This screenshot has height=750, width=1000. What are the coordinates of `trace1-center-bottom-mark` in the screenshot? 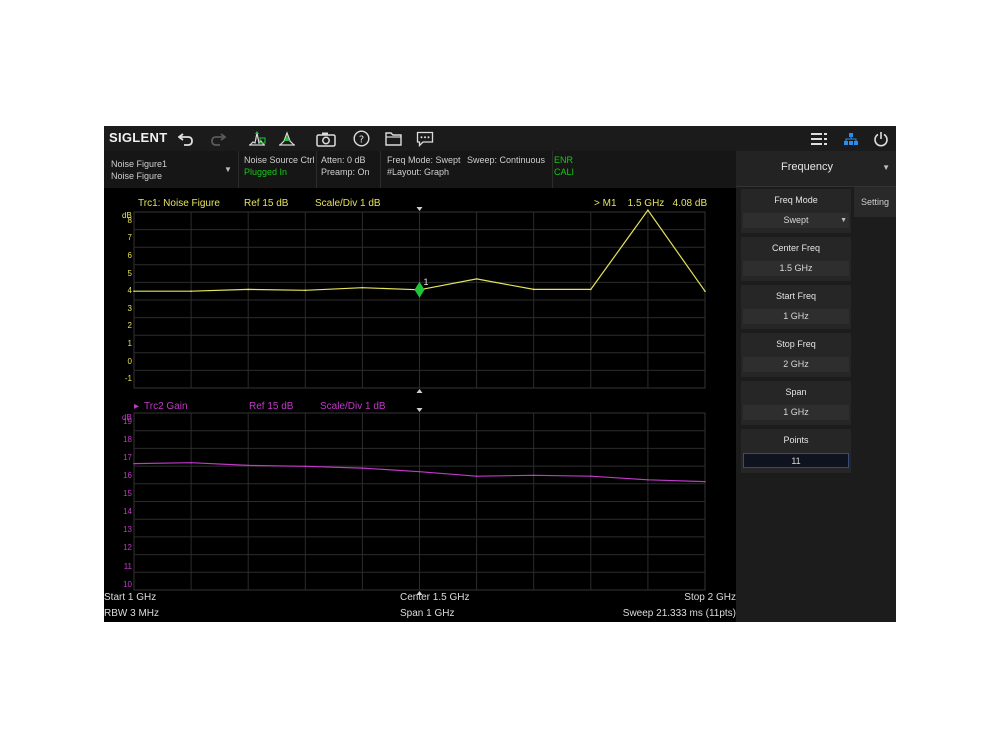 It's located at (419, 391).